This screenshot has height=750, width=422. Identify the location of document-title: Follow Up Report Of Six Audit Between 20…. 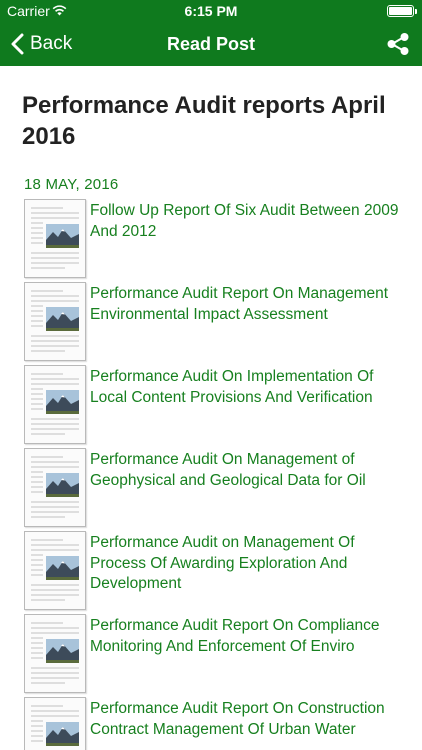
(244, 221).